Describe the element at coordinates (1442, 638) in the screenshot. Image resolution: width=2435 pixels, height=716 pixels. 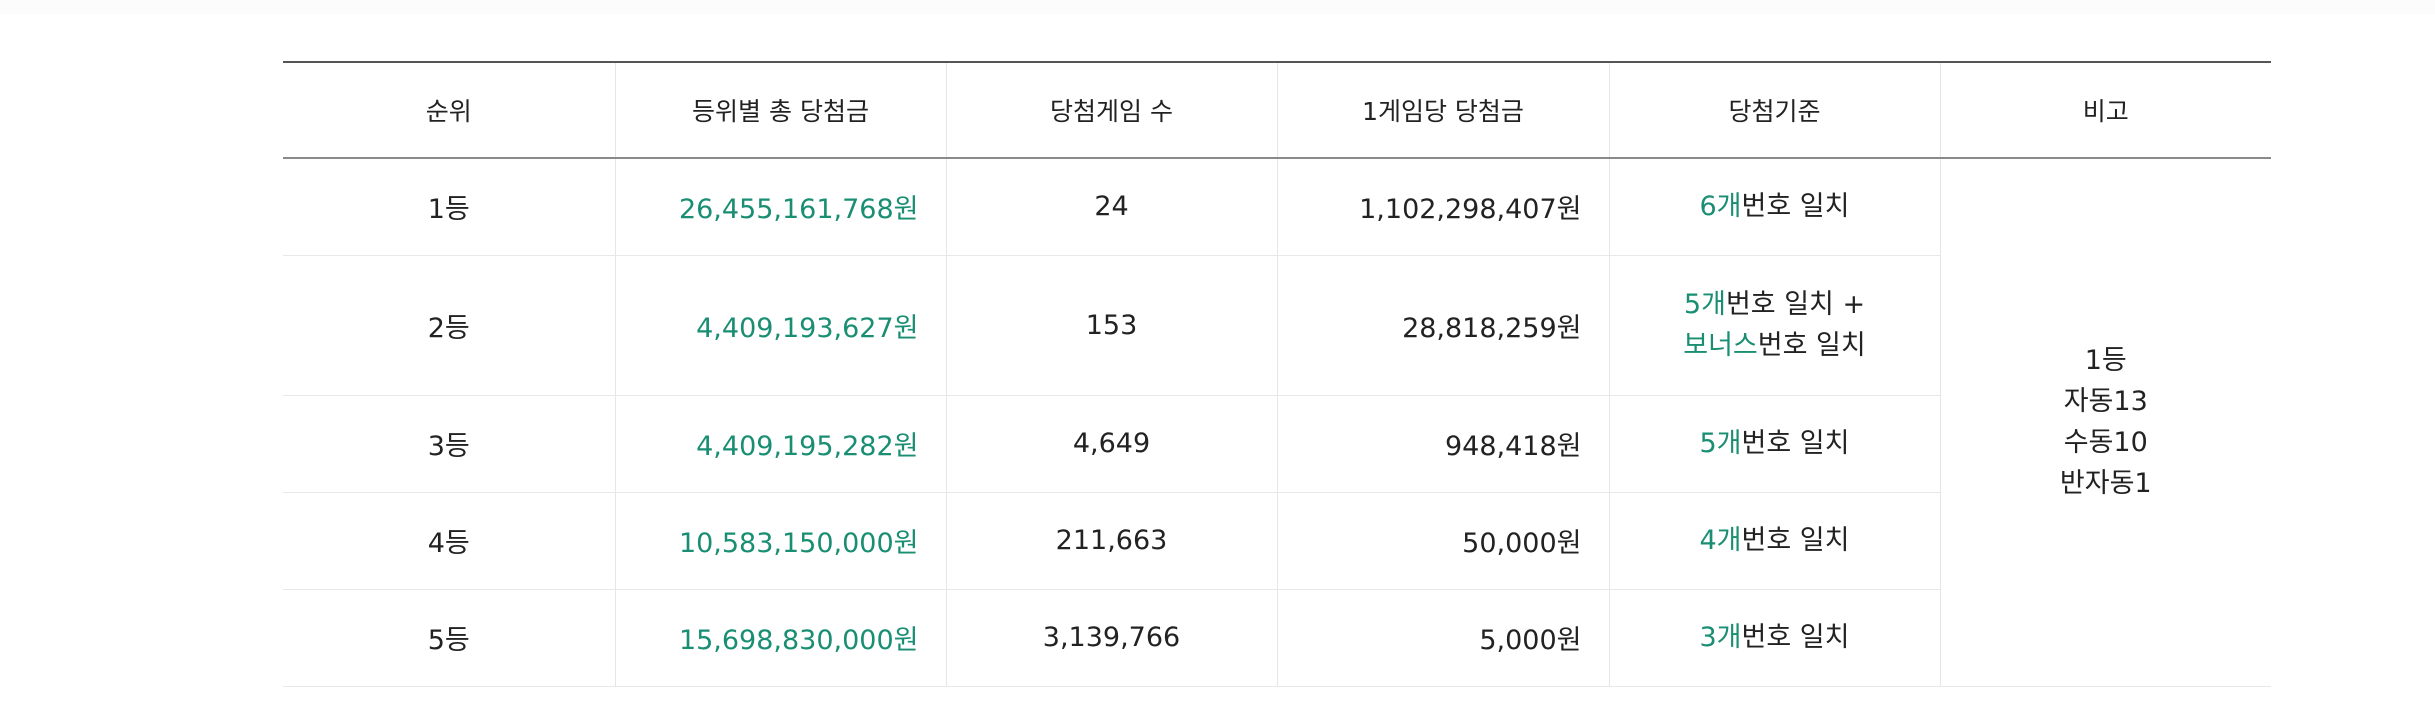
I see `prize-per-game-cell: 5,000원` at that location.